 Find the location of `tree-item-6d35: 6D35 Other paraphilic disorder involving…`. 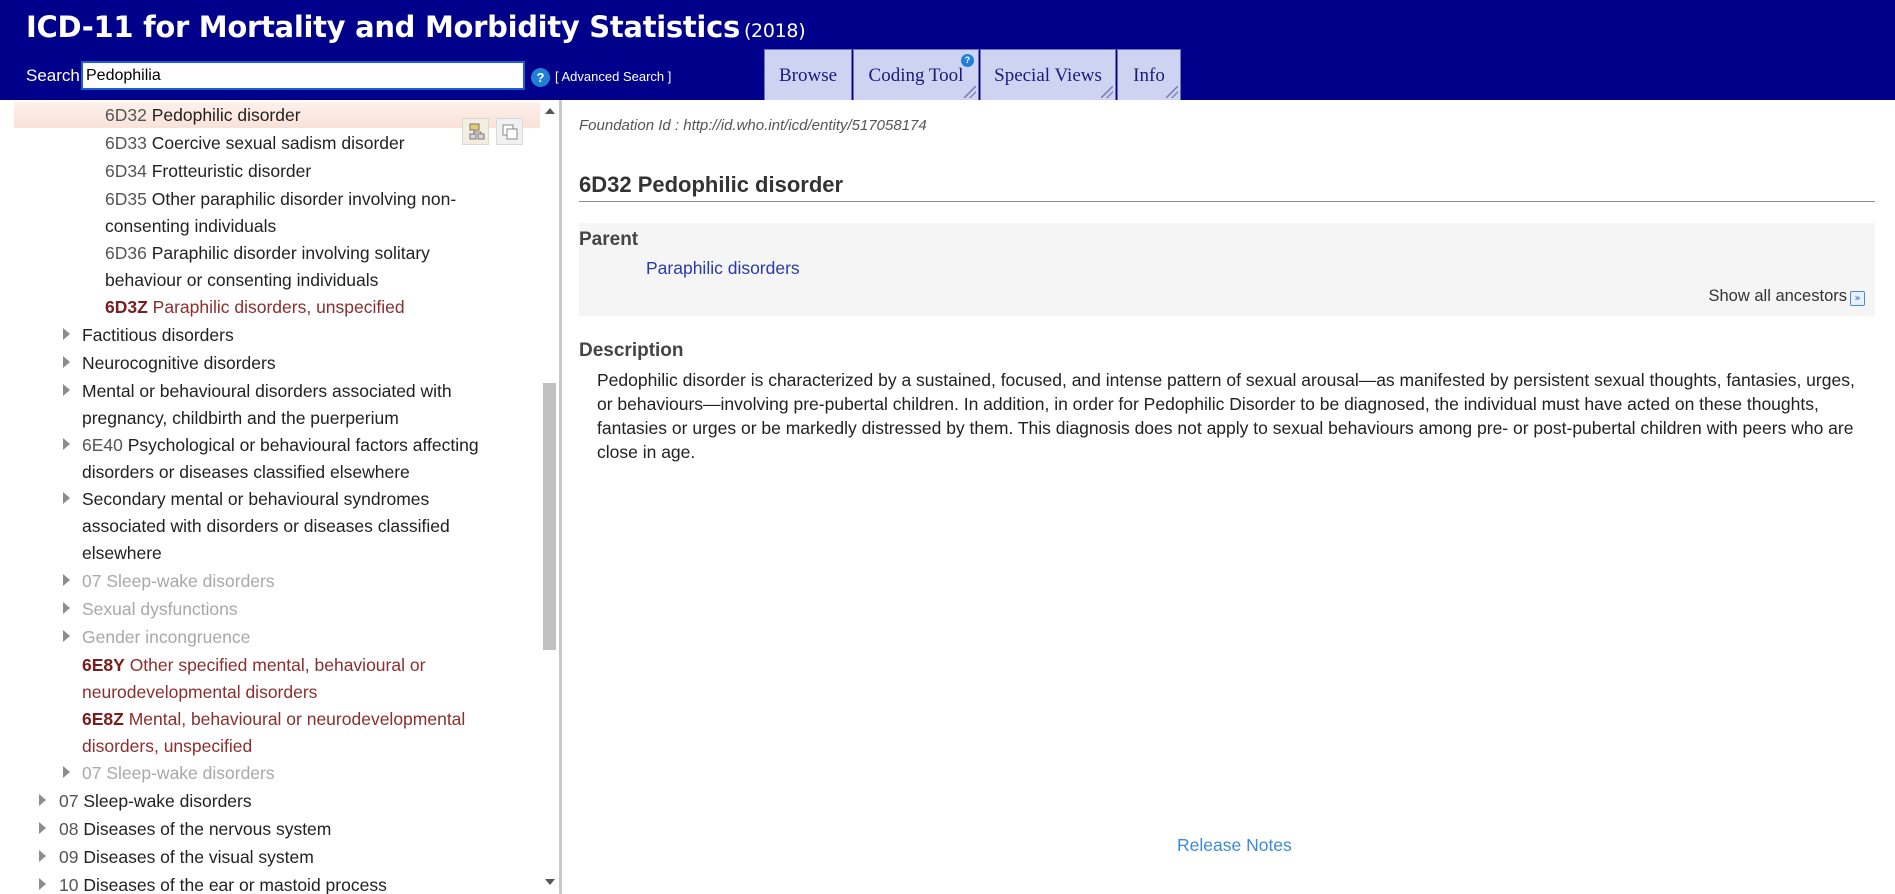

tree-item-6d35: 6D35 Other paraphilic disorder involving… is located at coordinates (280, 213).